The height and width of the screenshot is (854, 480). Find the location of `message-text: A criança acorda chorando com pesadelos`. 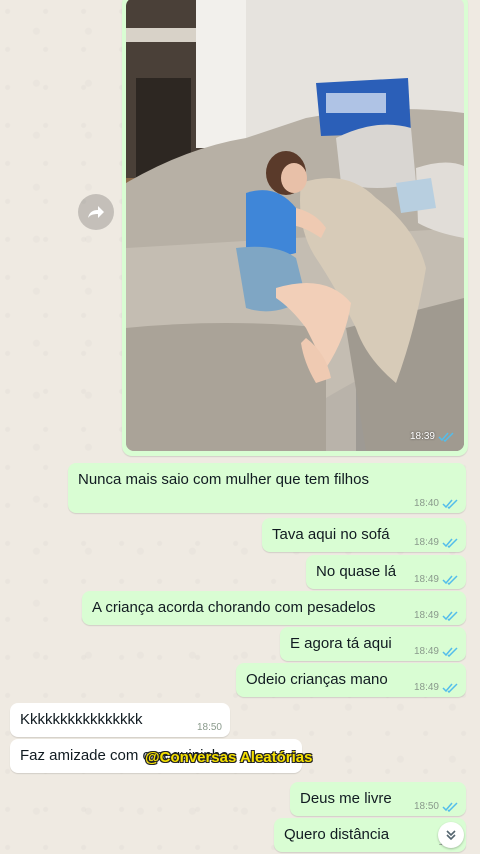

message-text: A criança acorda chorando com pesadelos is located at coordinates (234, 607).